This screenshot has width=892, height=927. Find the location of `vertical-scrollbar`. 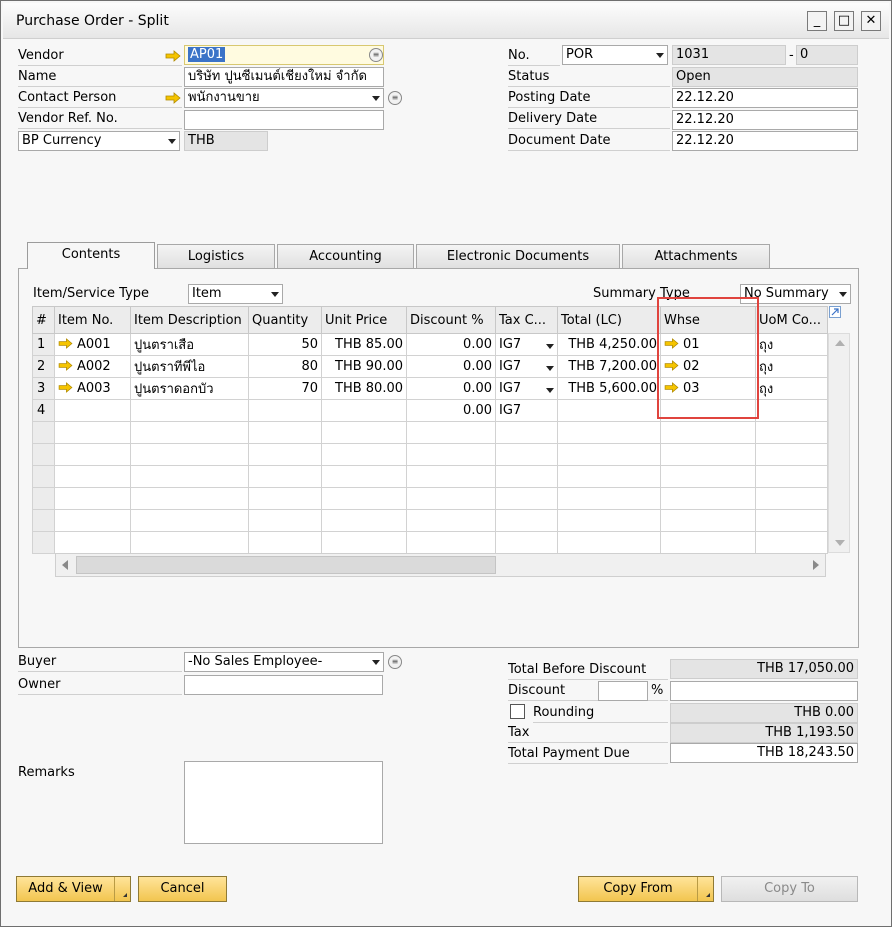

vertical-scrollbar is located at coordinates (839, 443).